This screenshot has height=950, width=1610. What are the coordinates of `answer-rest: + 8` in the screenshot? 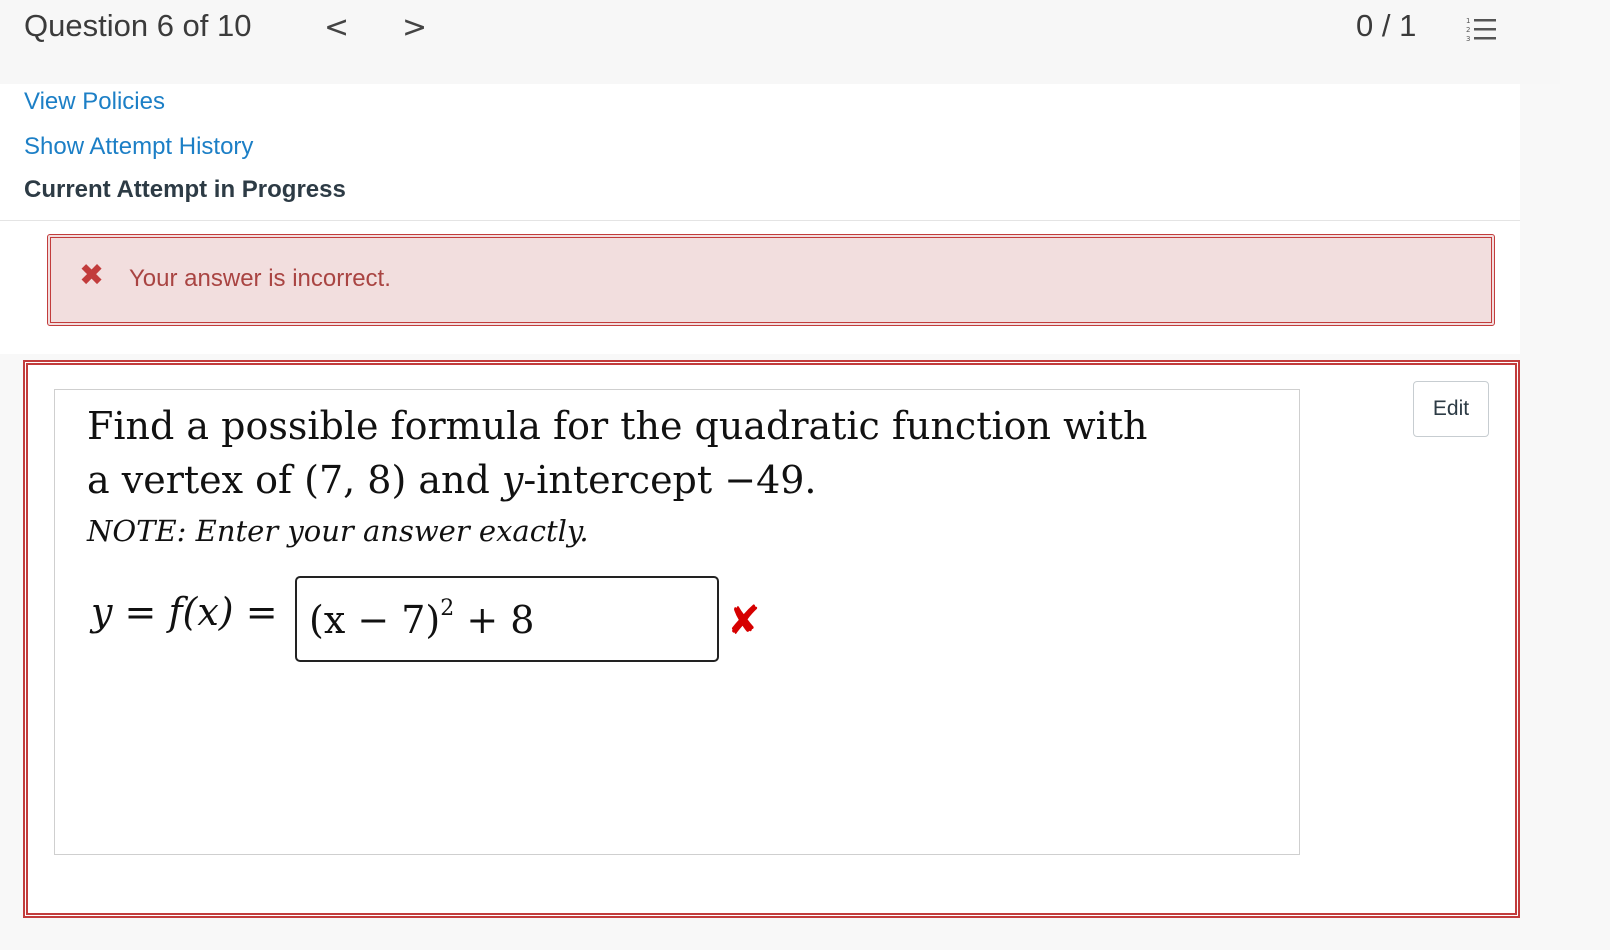 It's located at (494, 620).